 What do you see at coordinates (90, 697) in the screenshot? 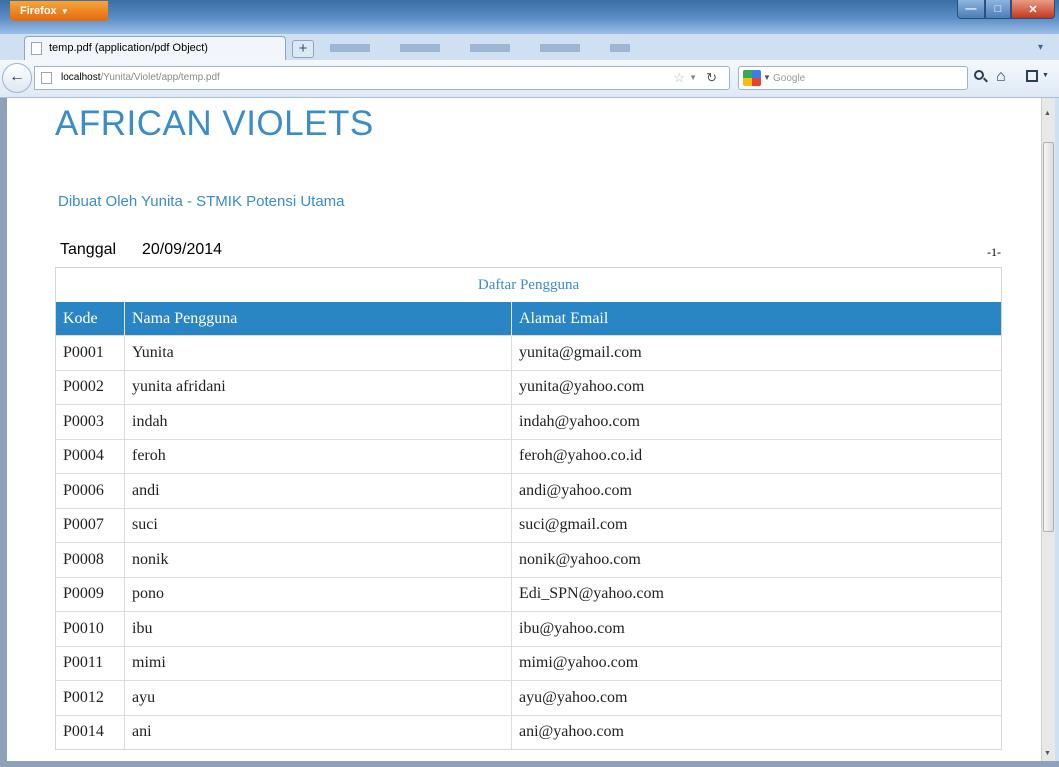
I see `cell-kode: P0012` at bounding box center [90, 697].